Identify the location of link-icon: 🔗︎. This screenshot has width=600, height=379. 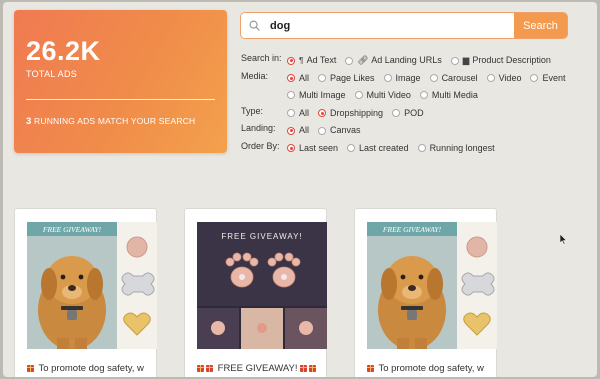
(363, 60).